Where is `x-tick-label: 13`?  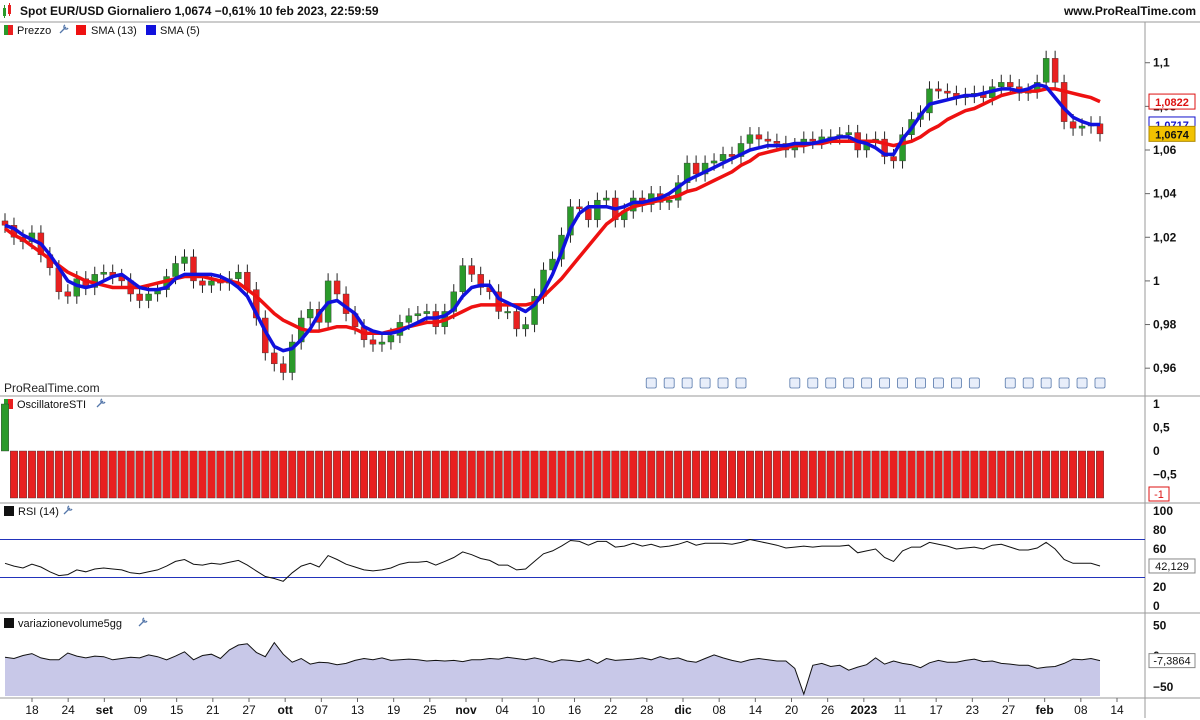
x-tick-label: 13 is located at coordinates (358, 710).